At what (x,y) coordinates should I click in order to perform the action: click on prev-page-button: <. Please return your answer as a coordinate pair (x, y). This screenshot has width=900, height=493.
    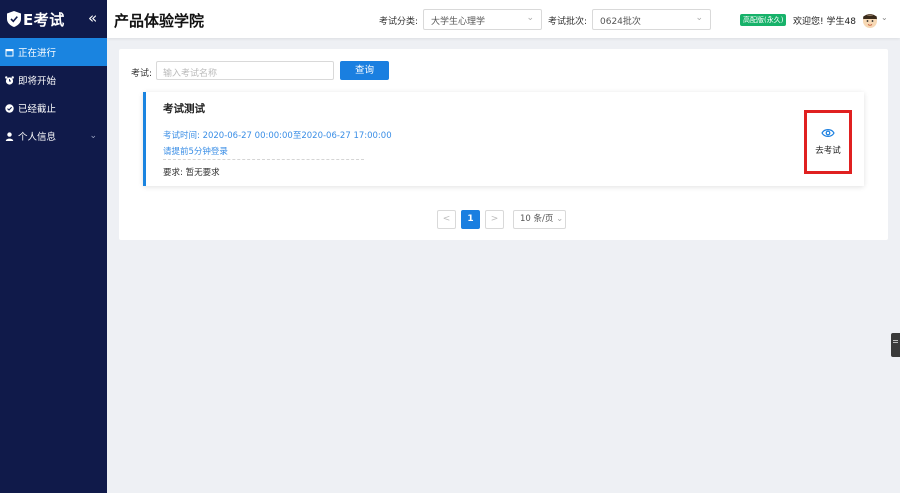
    Looking at the image, I should click on (446, 219).